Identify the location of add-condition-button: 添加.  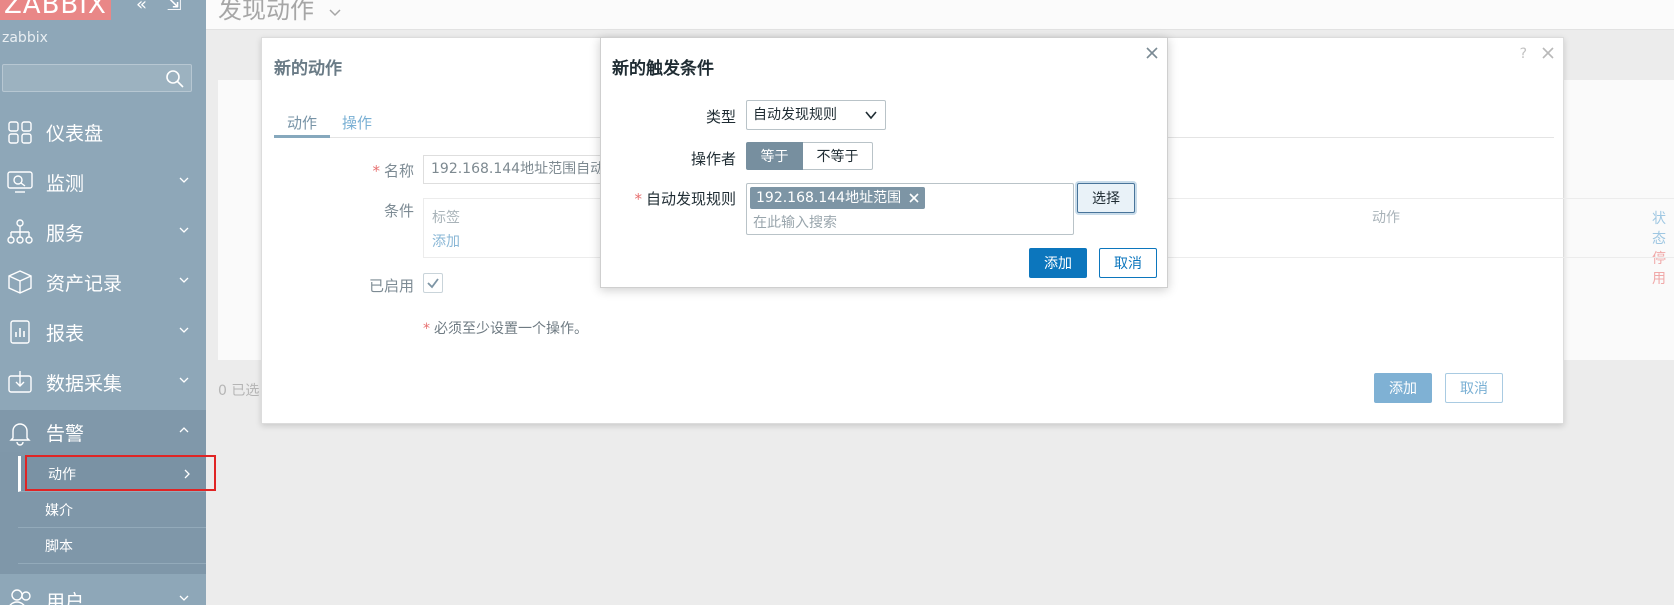
(1058, 263).